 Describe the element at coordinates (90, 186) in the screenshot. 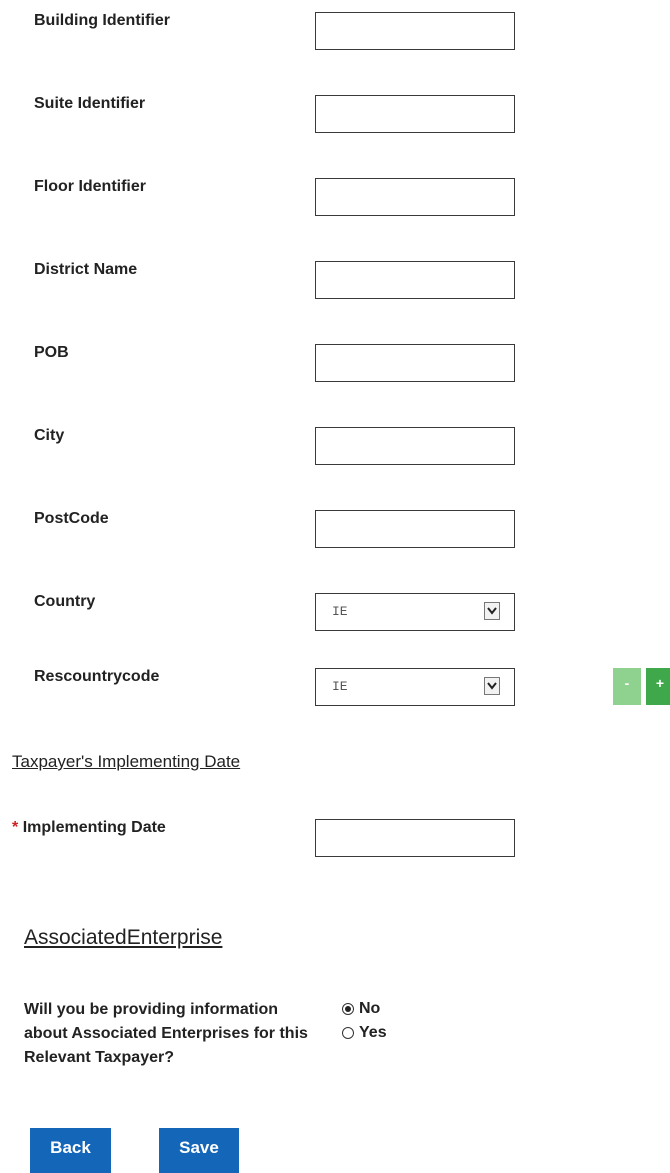

I see `floor-identifier-label: Floor Identifier` at that location.